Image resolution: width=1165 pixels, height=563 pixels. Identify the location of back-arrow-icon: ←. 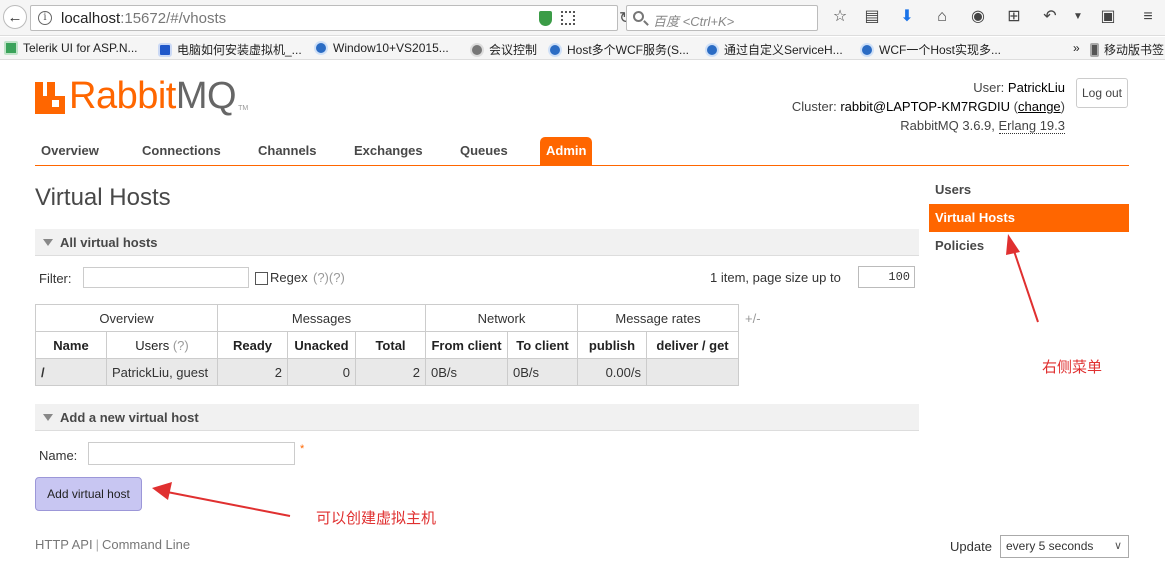
(15, 17).